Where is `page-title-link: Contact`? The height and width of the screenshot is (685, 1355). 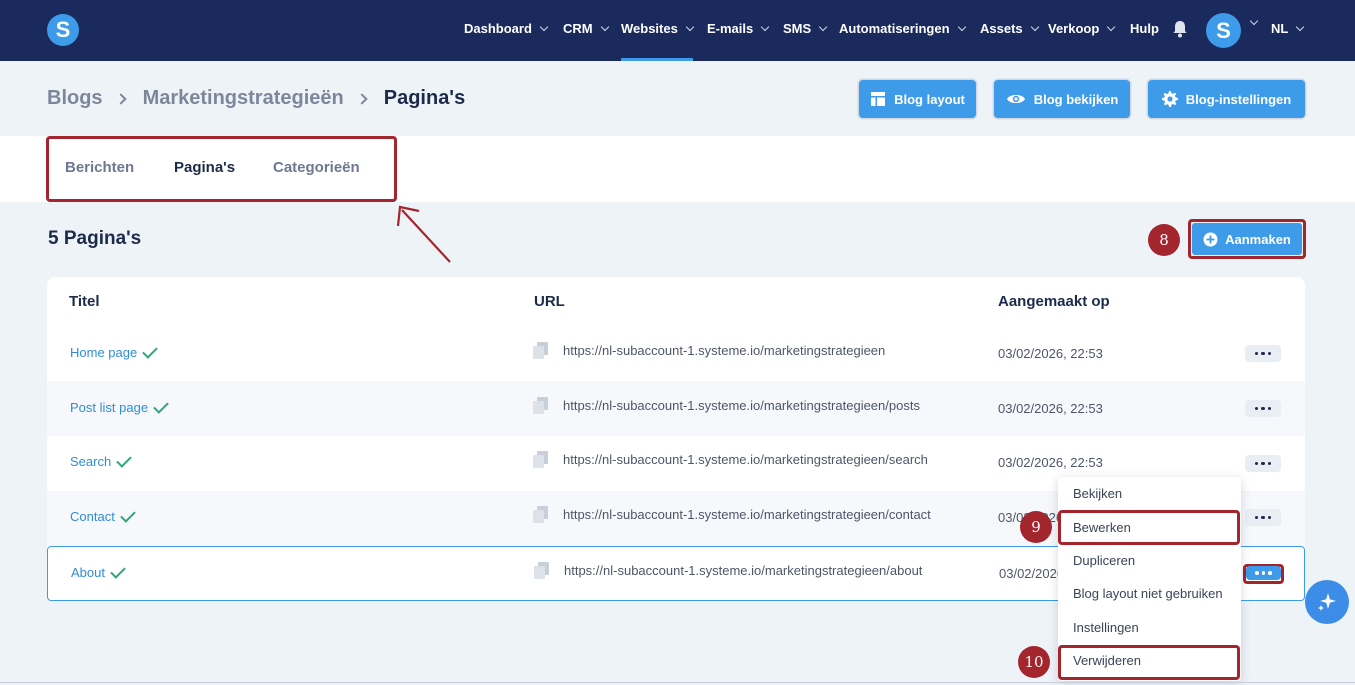
page-title-link: Contact is located at coordinates (103, 515).